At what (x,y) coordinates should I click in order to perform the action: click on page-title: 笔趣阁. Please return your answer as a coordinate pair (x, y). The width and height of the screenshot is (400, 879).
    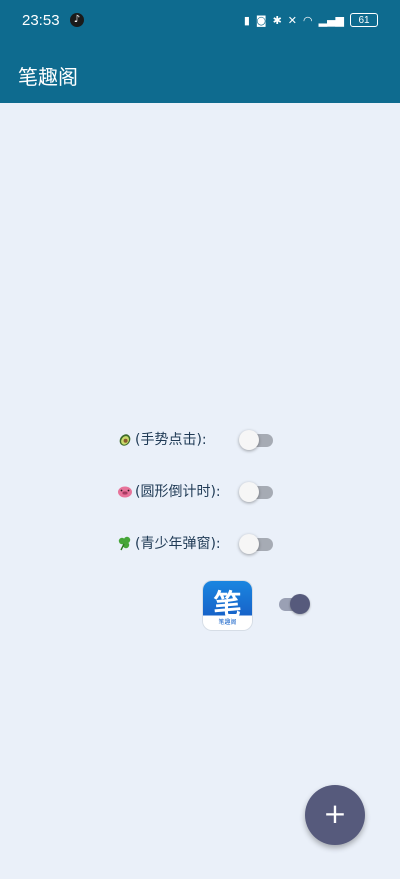
    Looking at the image, I should click on (48, 77).